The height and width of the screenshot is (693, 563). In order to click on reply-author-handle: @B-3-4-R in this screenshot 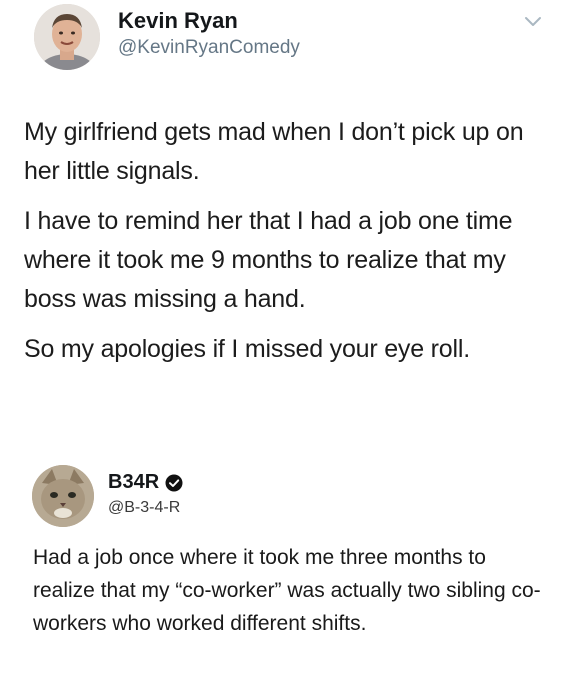, I will do `click(144, 508)`.